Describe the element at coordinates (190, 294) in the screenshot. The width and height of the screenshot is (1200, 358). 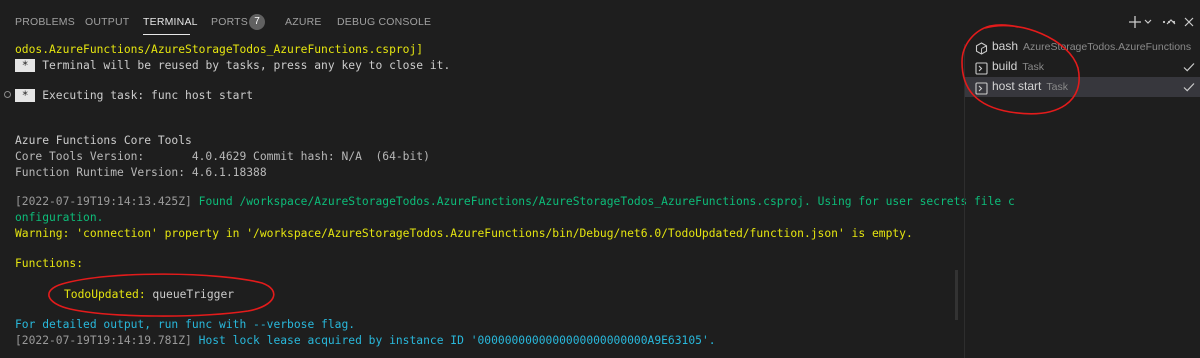
I see `function-trigger: queueTrigger` at that location.